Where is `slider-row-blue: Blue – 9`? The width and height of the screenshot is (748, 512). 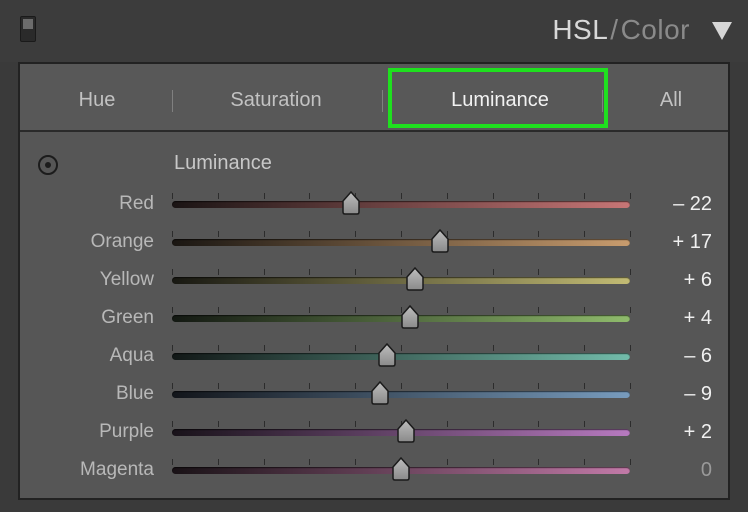 slider-row-blue: Blue – 9 is located at coordinates (374, 394).